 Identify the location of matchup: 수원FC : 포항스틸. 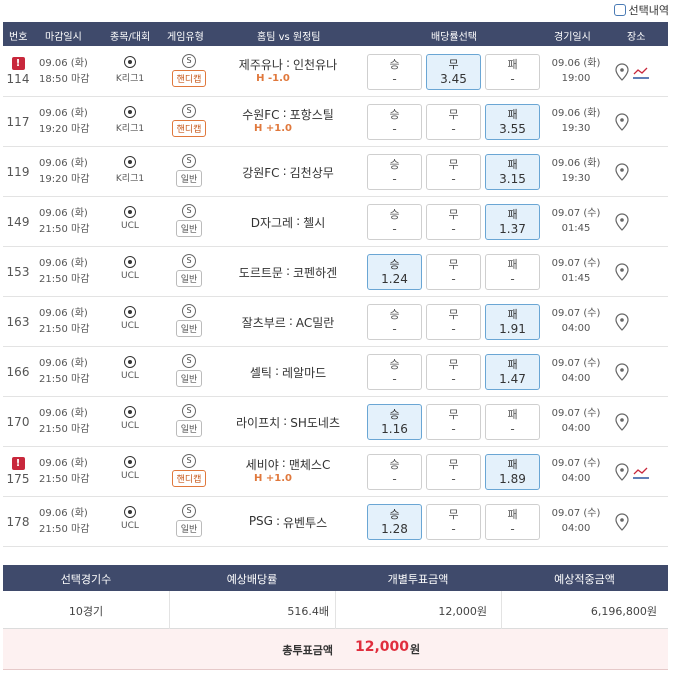
(288, 114).